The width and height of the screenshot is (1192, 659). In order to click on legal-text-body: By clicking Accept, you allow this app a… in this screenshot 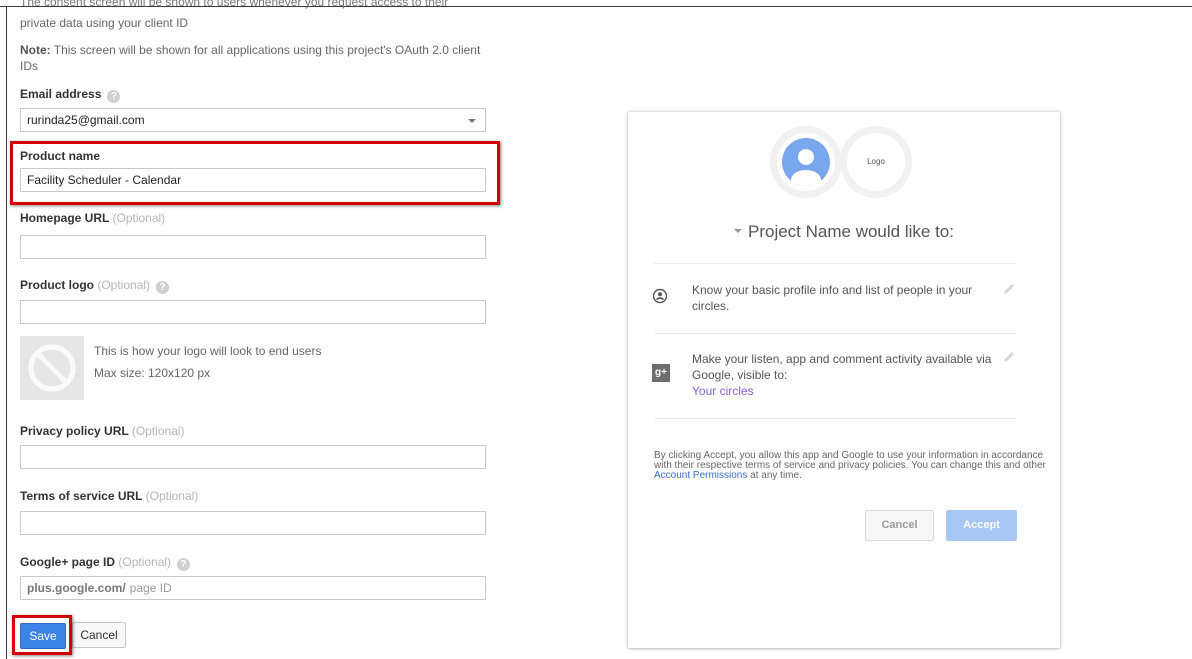, I will do `click(850, 460)`.